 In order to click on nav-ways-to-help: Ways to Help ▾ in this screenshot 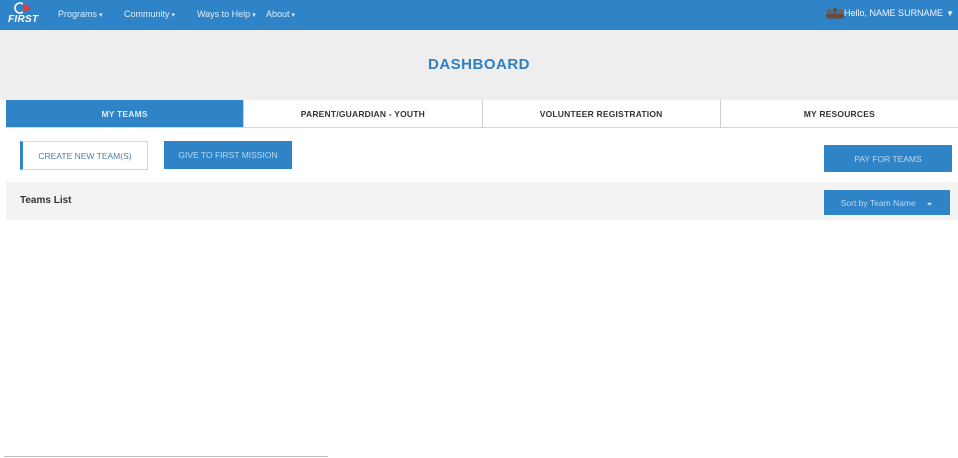, I will do `click(226, 14)`.